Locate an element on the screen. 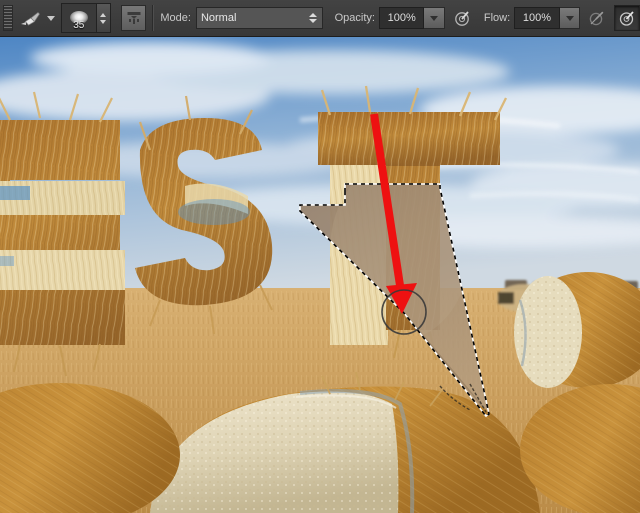  pressure-opacity-icon is located at coordinates (462, 18).